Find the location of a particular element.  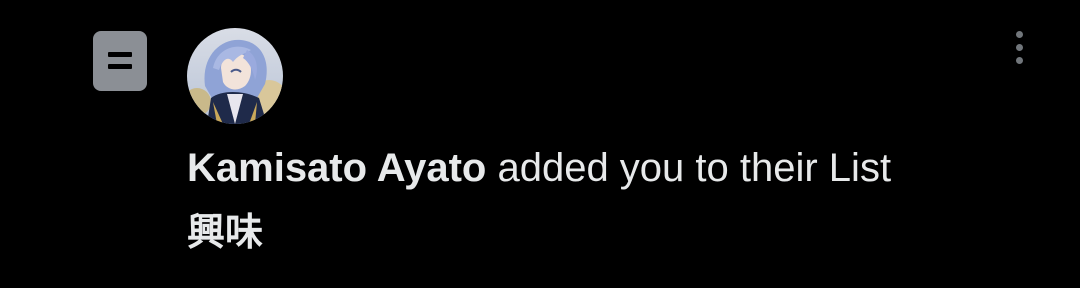

avatar-image is located at coordinates (235, 76).